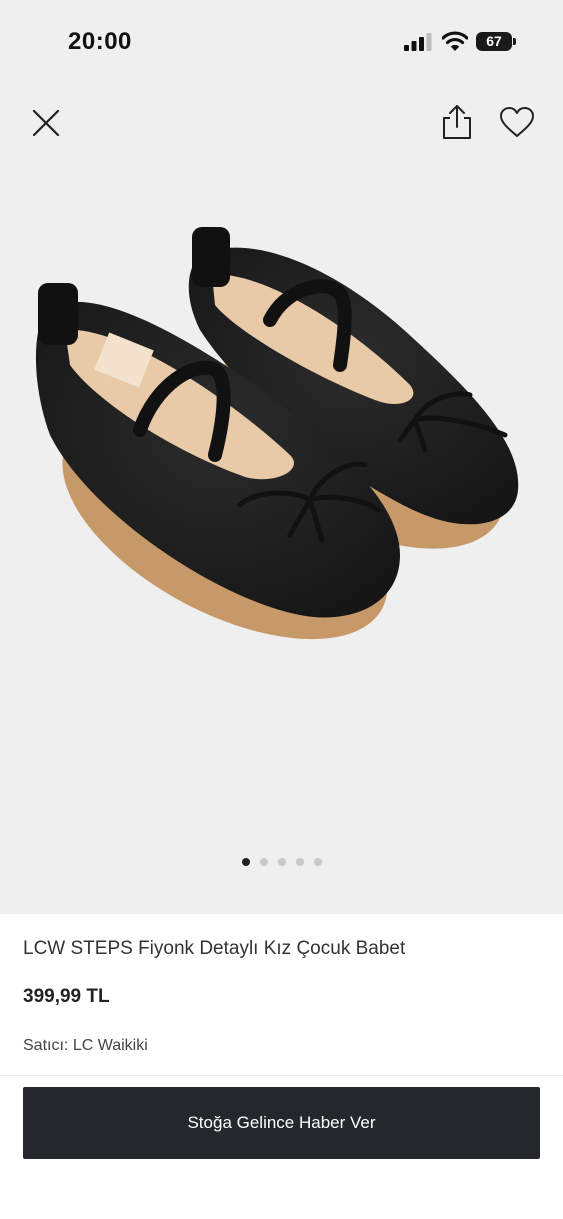 The height and width of the screenshot is (1219, 563). I want to click on battery-icon: 67, so click(494, 41).